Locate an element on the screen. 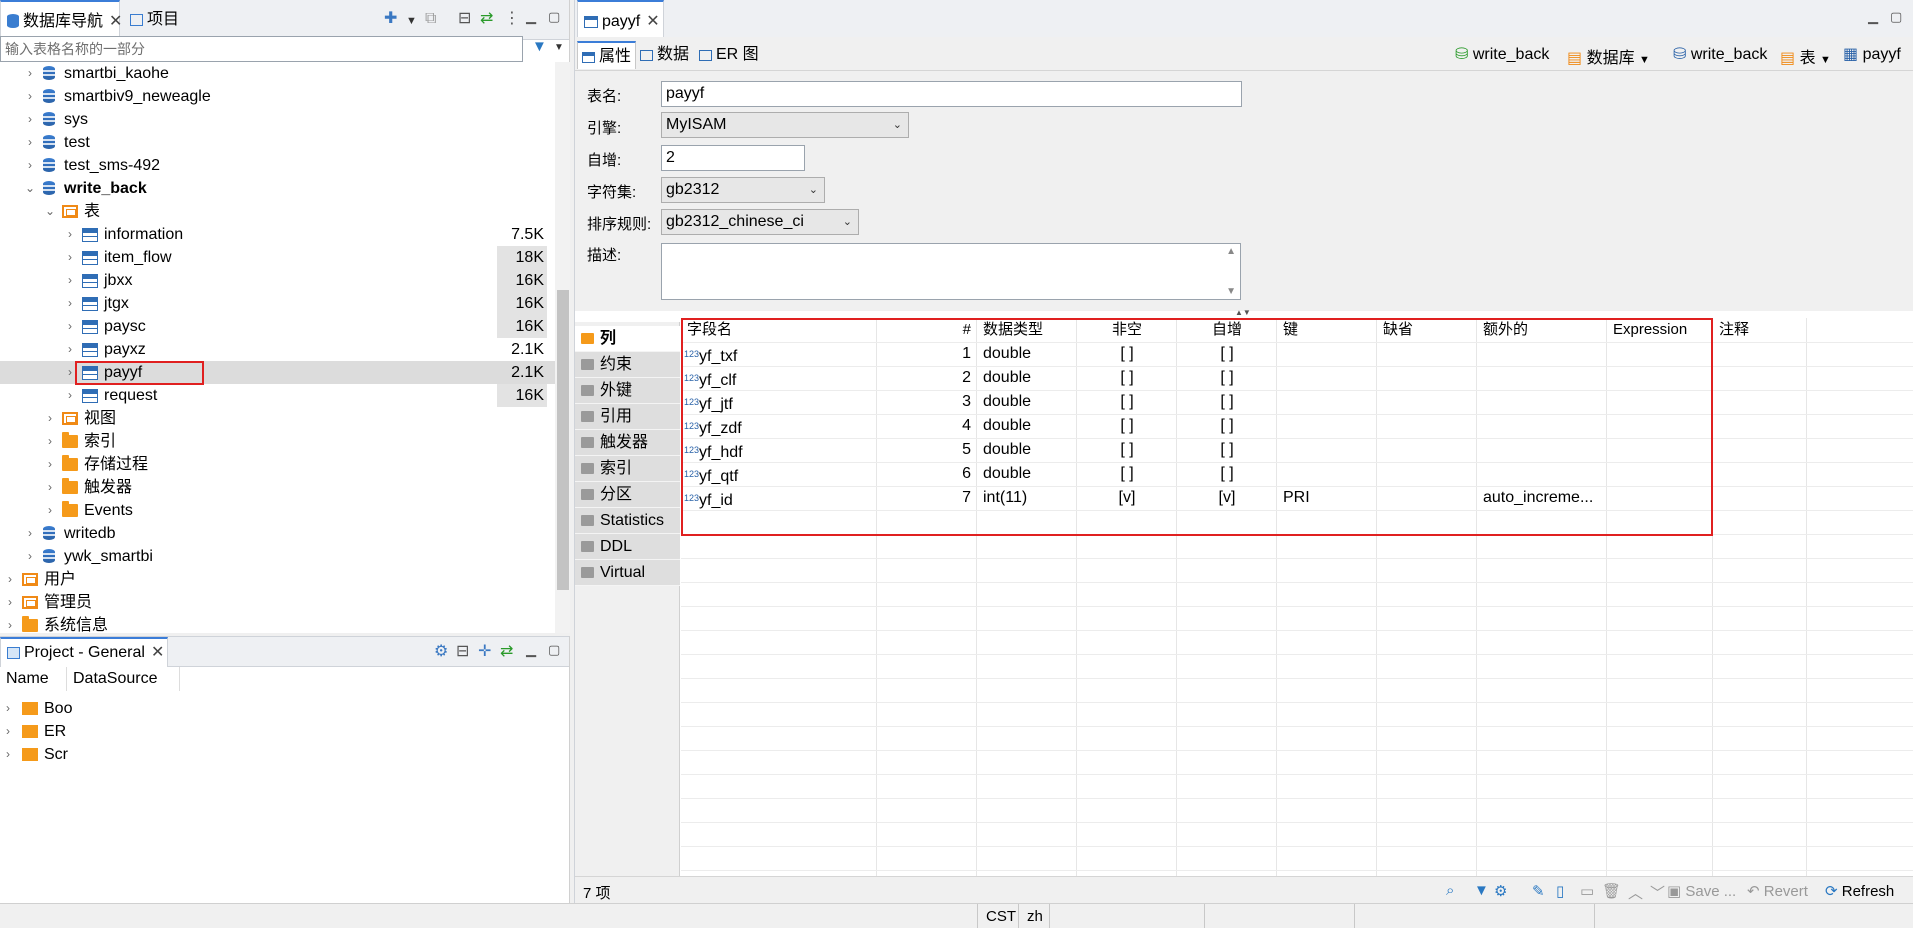 The height and width of the screenshot is (928, 1913). vtab-8: DDL is located at coordinates (627, 547).